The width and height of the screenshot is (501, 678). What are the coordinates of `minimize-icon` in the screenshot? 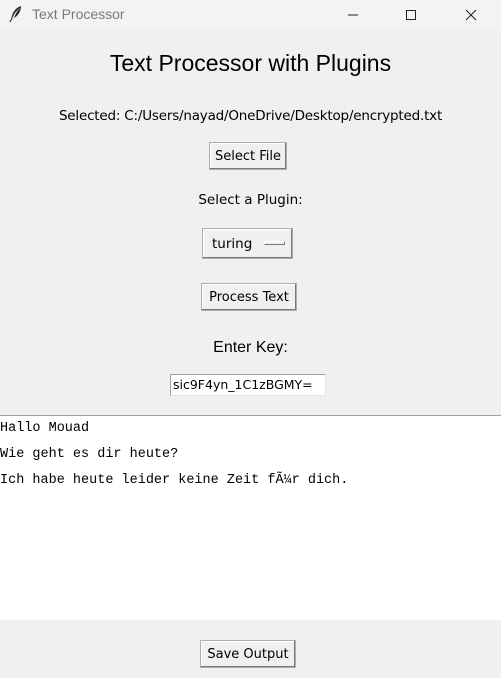 It's located at (353, 15).